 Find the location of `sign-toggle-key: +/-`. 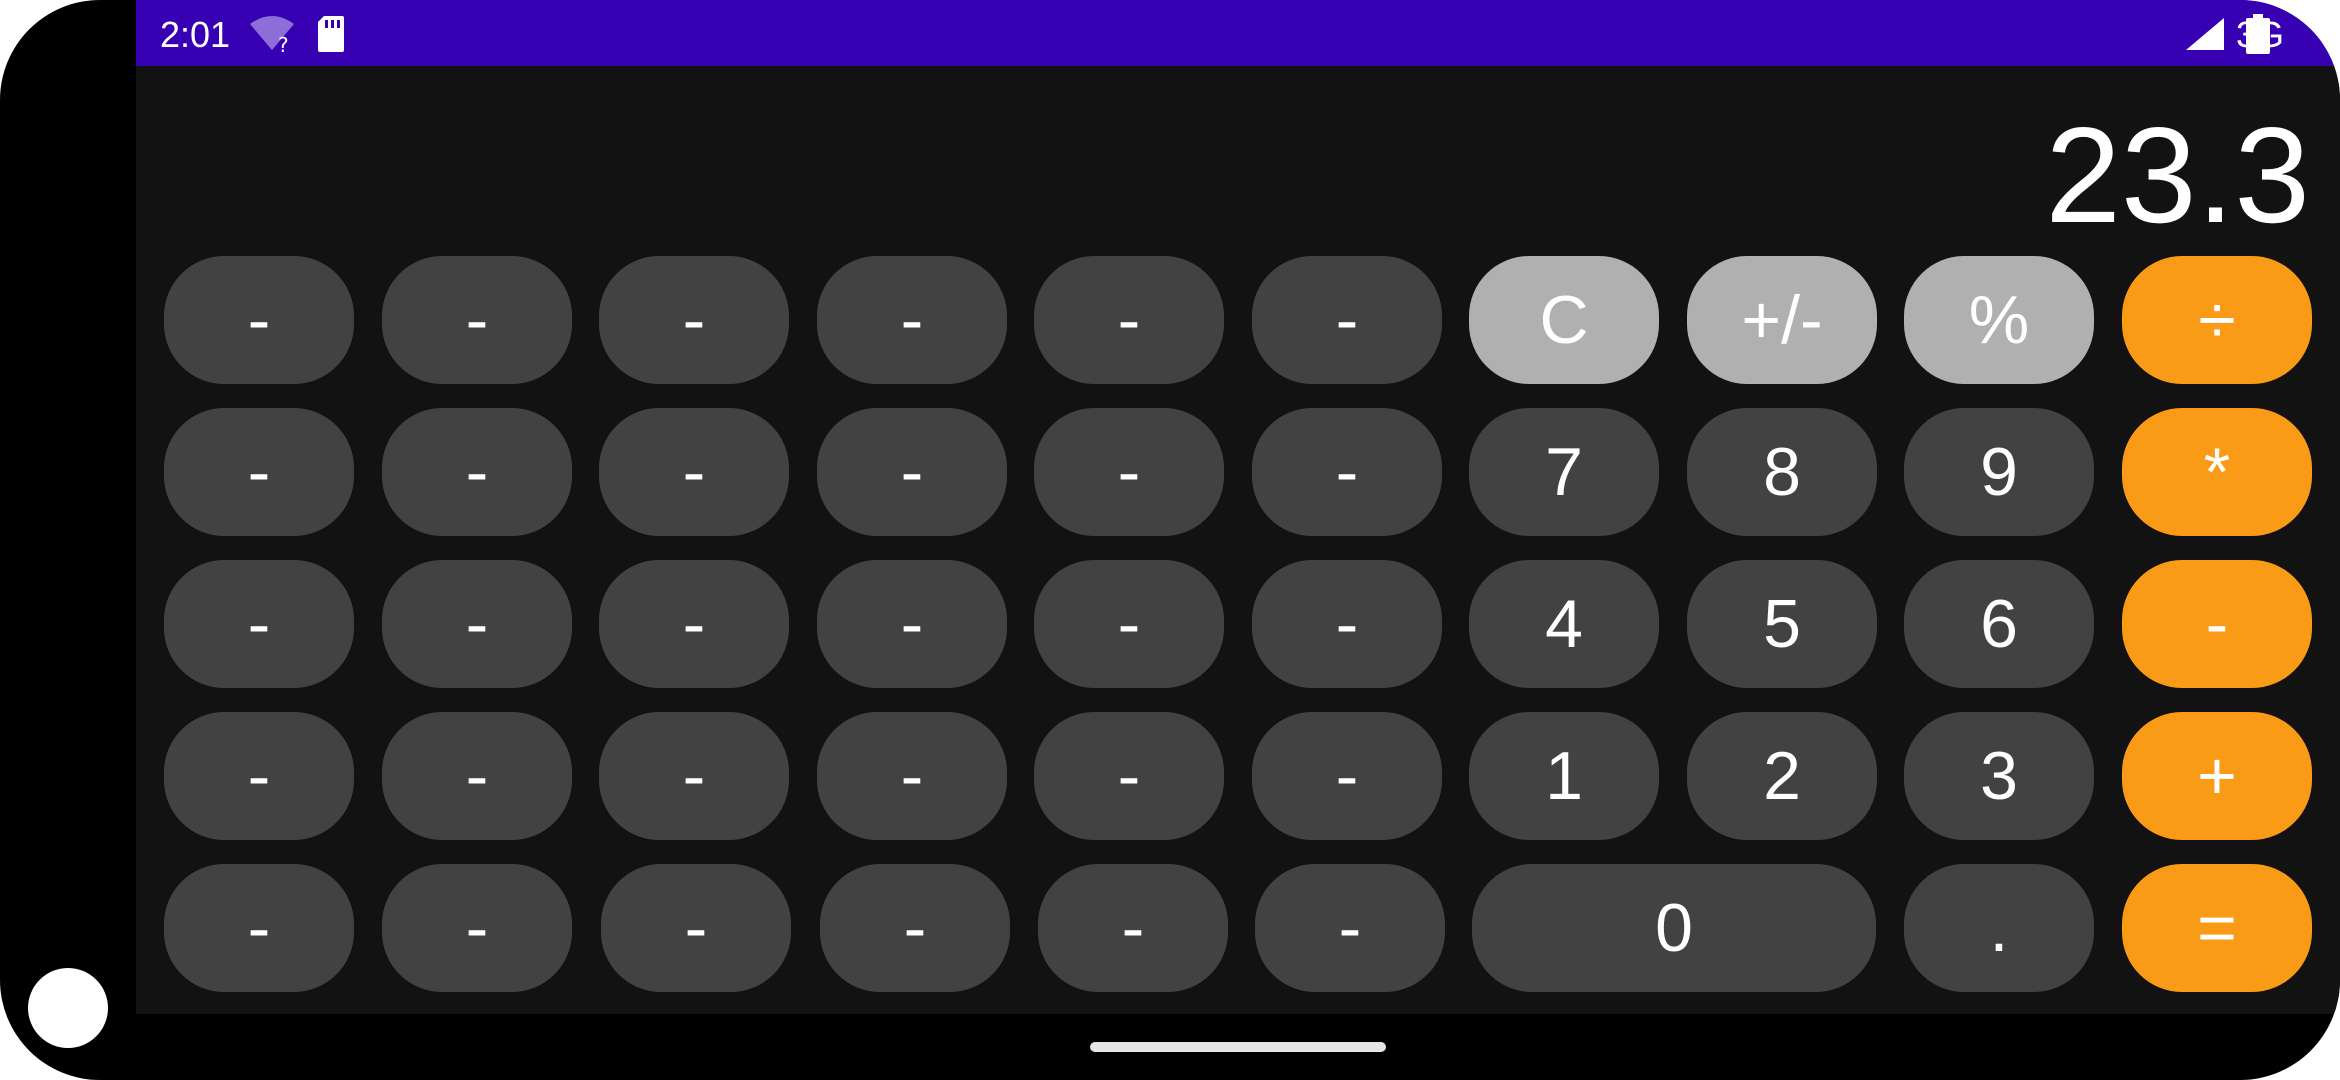

sign-toggle-key: +/- is located at coordinates (1782, 320).